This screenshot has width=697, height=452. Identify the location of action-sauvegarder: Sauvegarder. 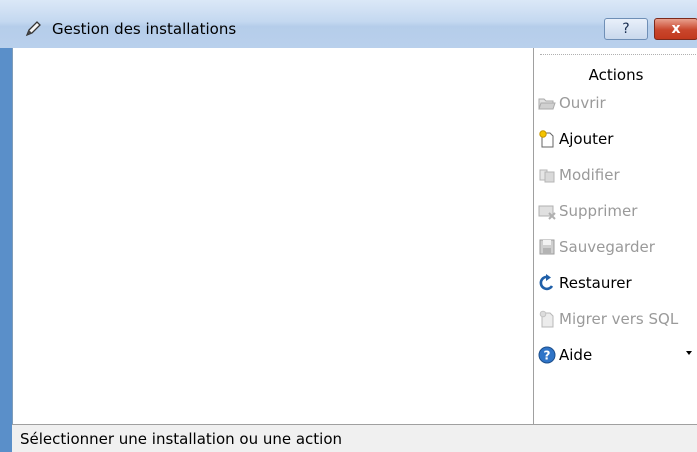
(617, 247).